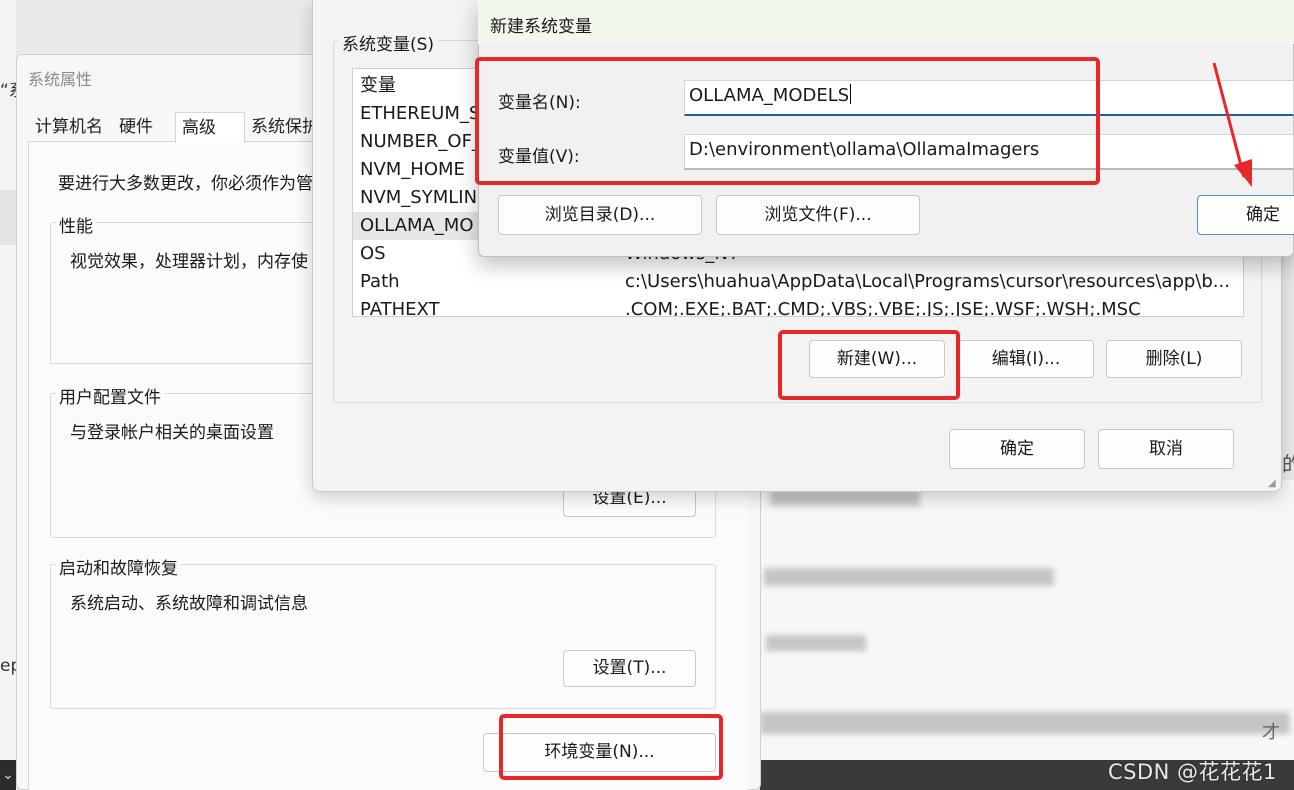 This screenshot has height=790, width=1294. Describe the element at coordinates (388, 42) in the screenshot. I see `system-variables-label: 系统变量(S)` at that location.